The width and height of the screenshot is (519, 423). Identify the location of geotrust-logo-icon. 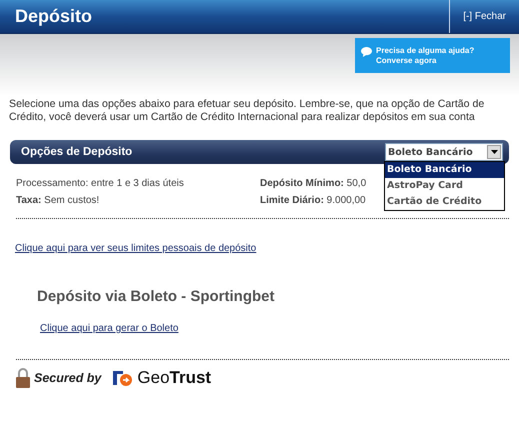
(123, 378).